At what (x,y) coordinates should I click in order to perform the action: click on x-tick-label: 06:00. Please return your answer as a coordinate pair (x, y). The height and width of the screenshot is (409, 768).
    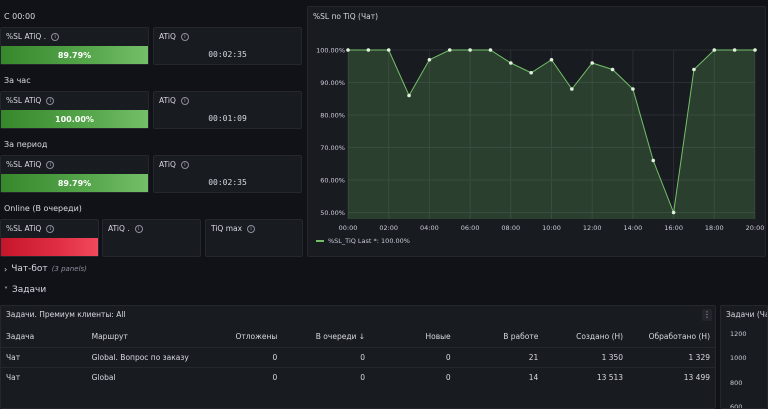
    Looking at the image, I should click on (470, 228).